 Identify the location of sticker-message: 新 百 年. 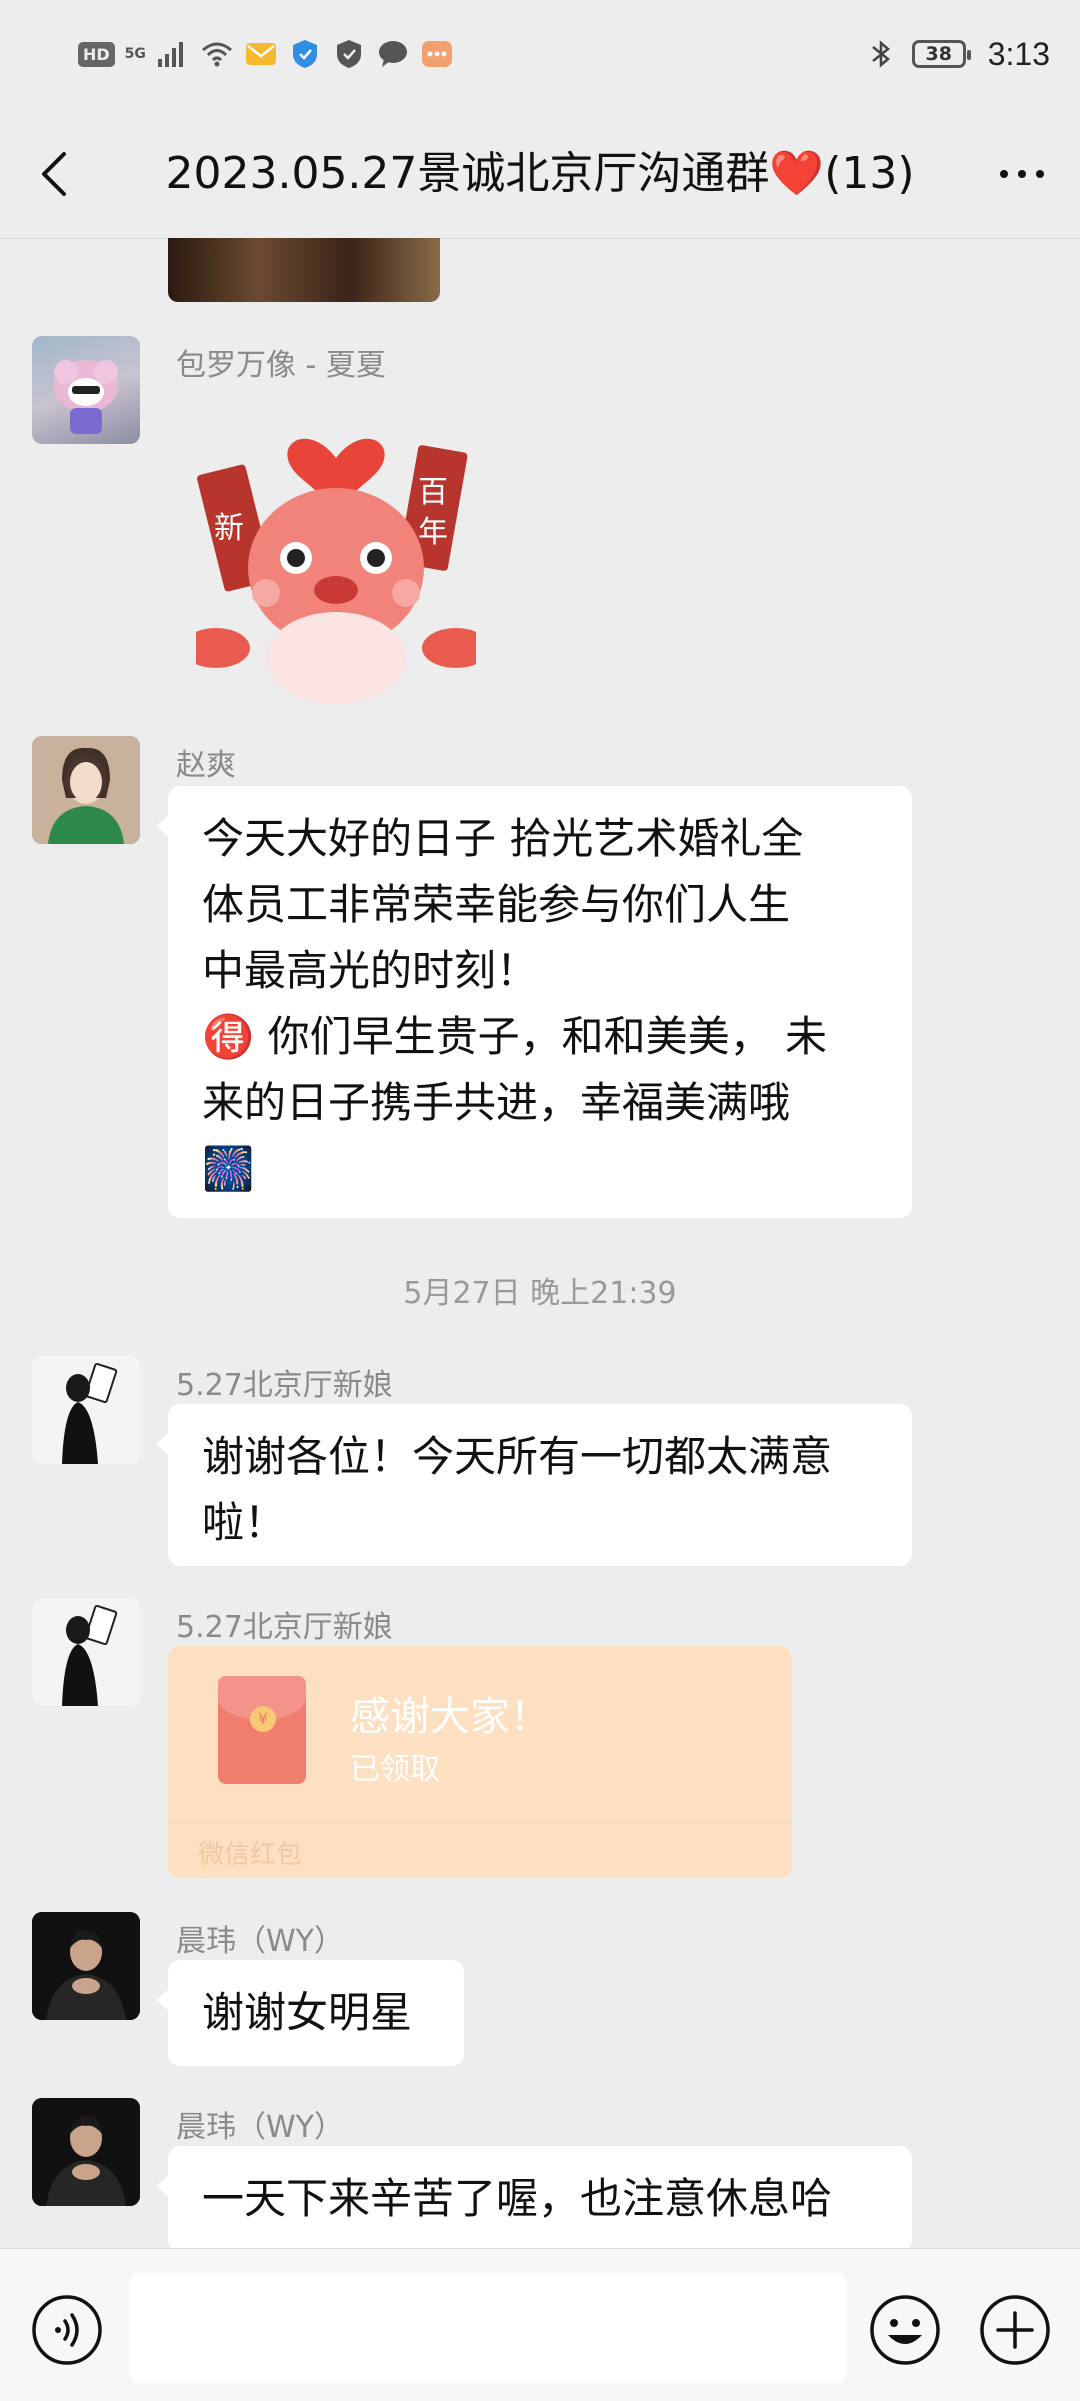
(336, 563).